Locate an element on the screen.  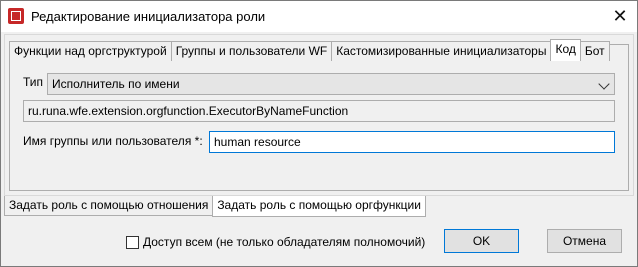
tab-orgstructure-functions: Функции над оргструктурой is located at coordinates (90, 51).